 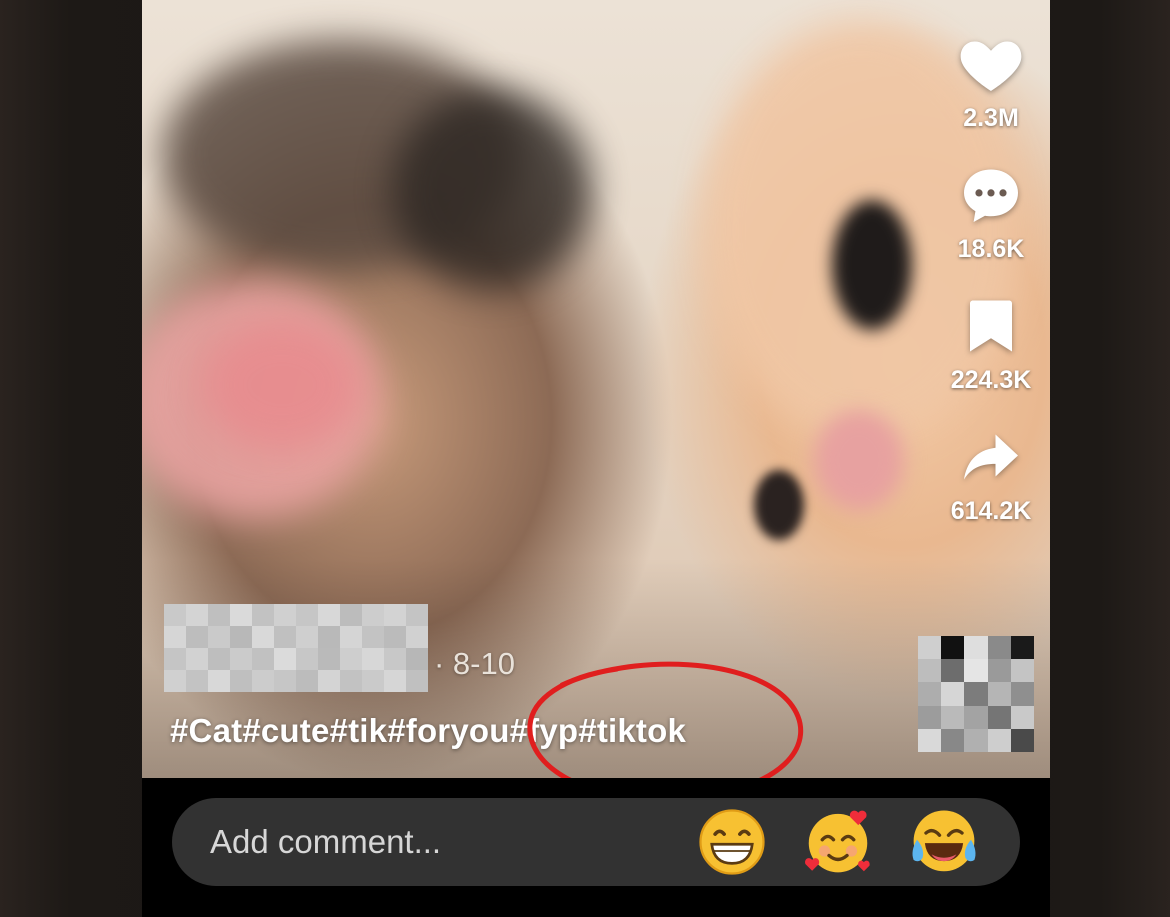 I want to click on share-count: 614.2K, so click(x=991, y=511).